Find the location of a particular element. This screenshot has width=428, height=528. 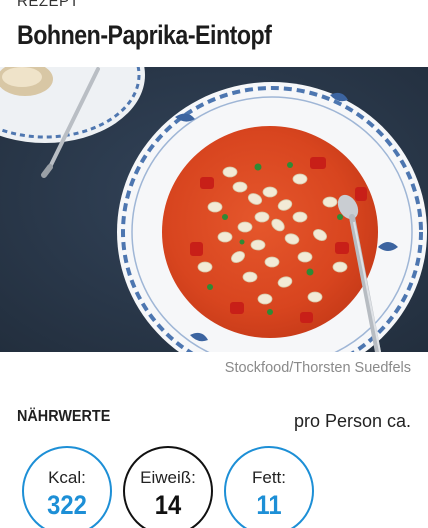

per-person-label: pro Person ca. is located at coordinates (352, 421).